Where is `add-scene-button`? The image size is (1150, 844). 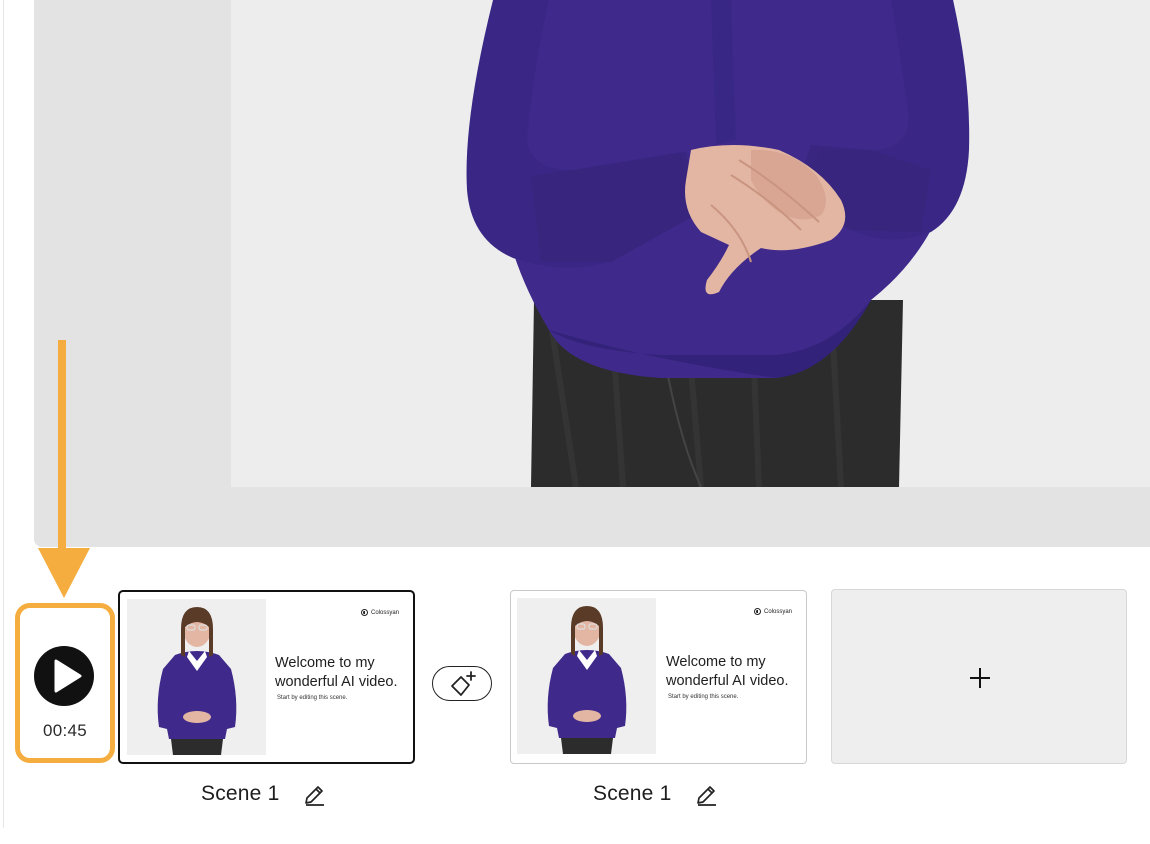
add-scene-button is located at coordinates (979, 676).